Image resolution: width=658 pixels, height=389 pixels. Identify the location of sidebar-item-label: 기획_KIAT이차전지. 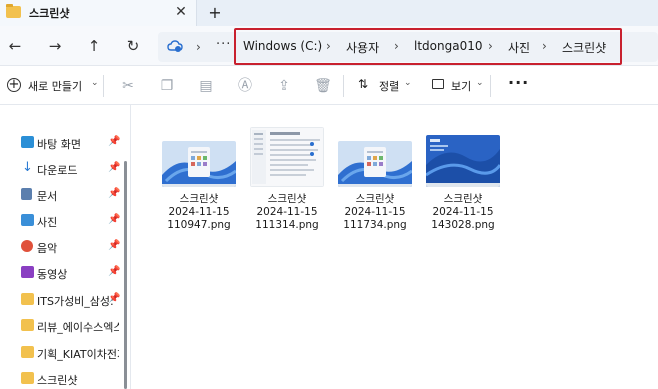
(78, 354).